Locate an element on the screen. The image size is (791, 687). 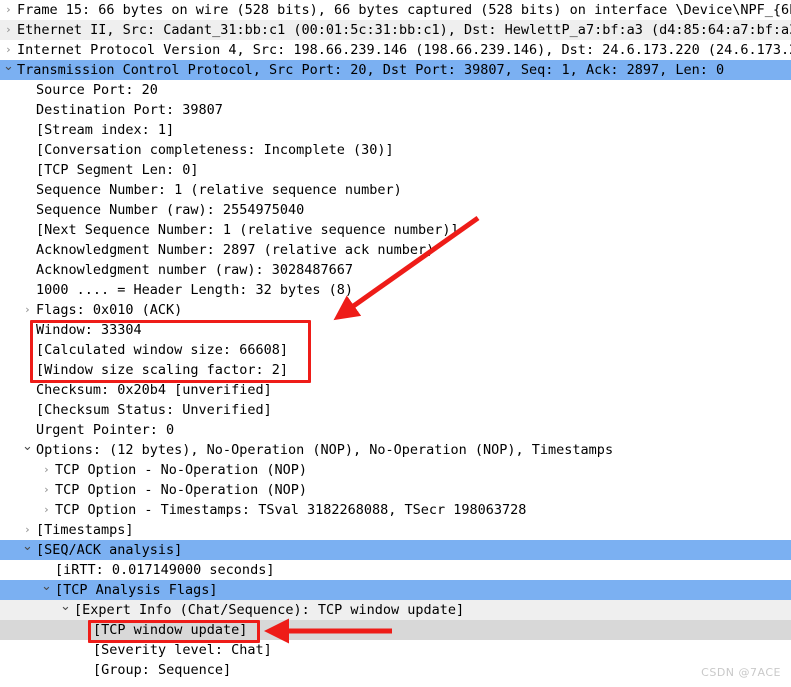
tree-row: ⌄ [SEQ/ACK analysis] is located at coordinates (395, 550).